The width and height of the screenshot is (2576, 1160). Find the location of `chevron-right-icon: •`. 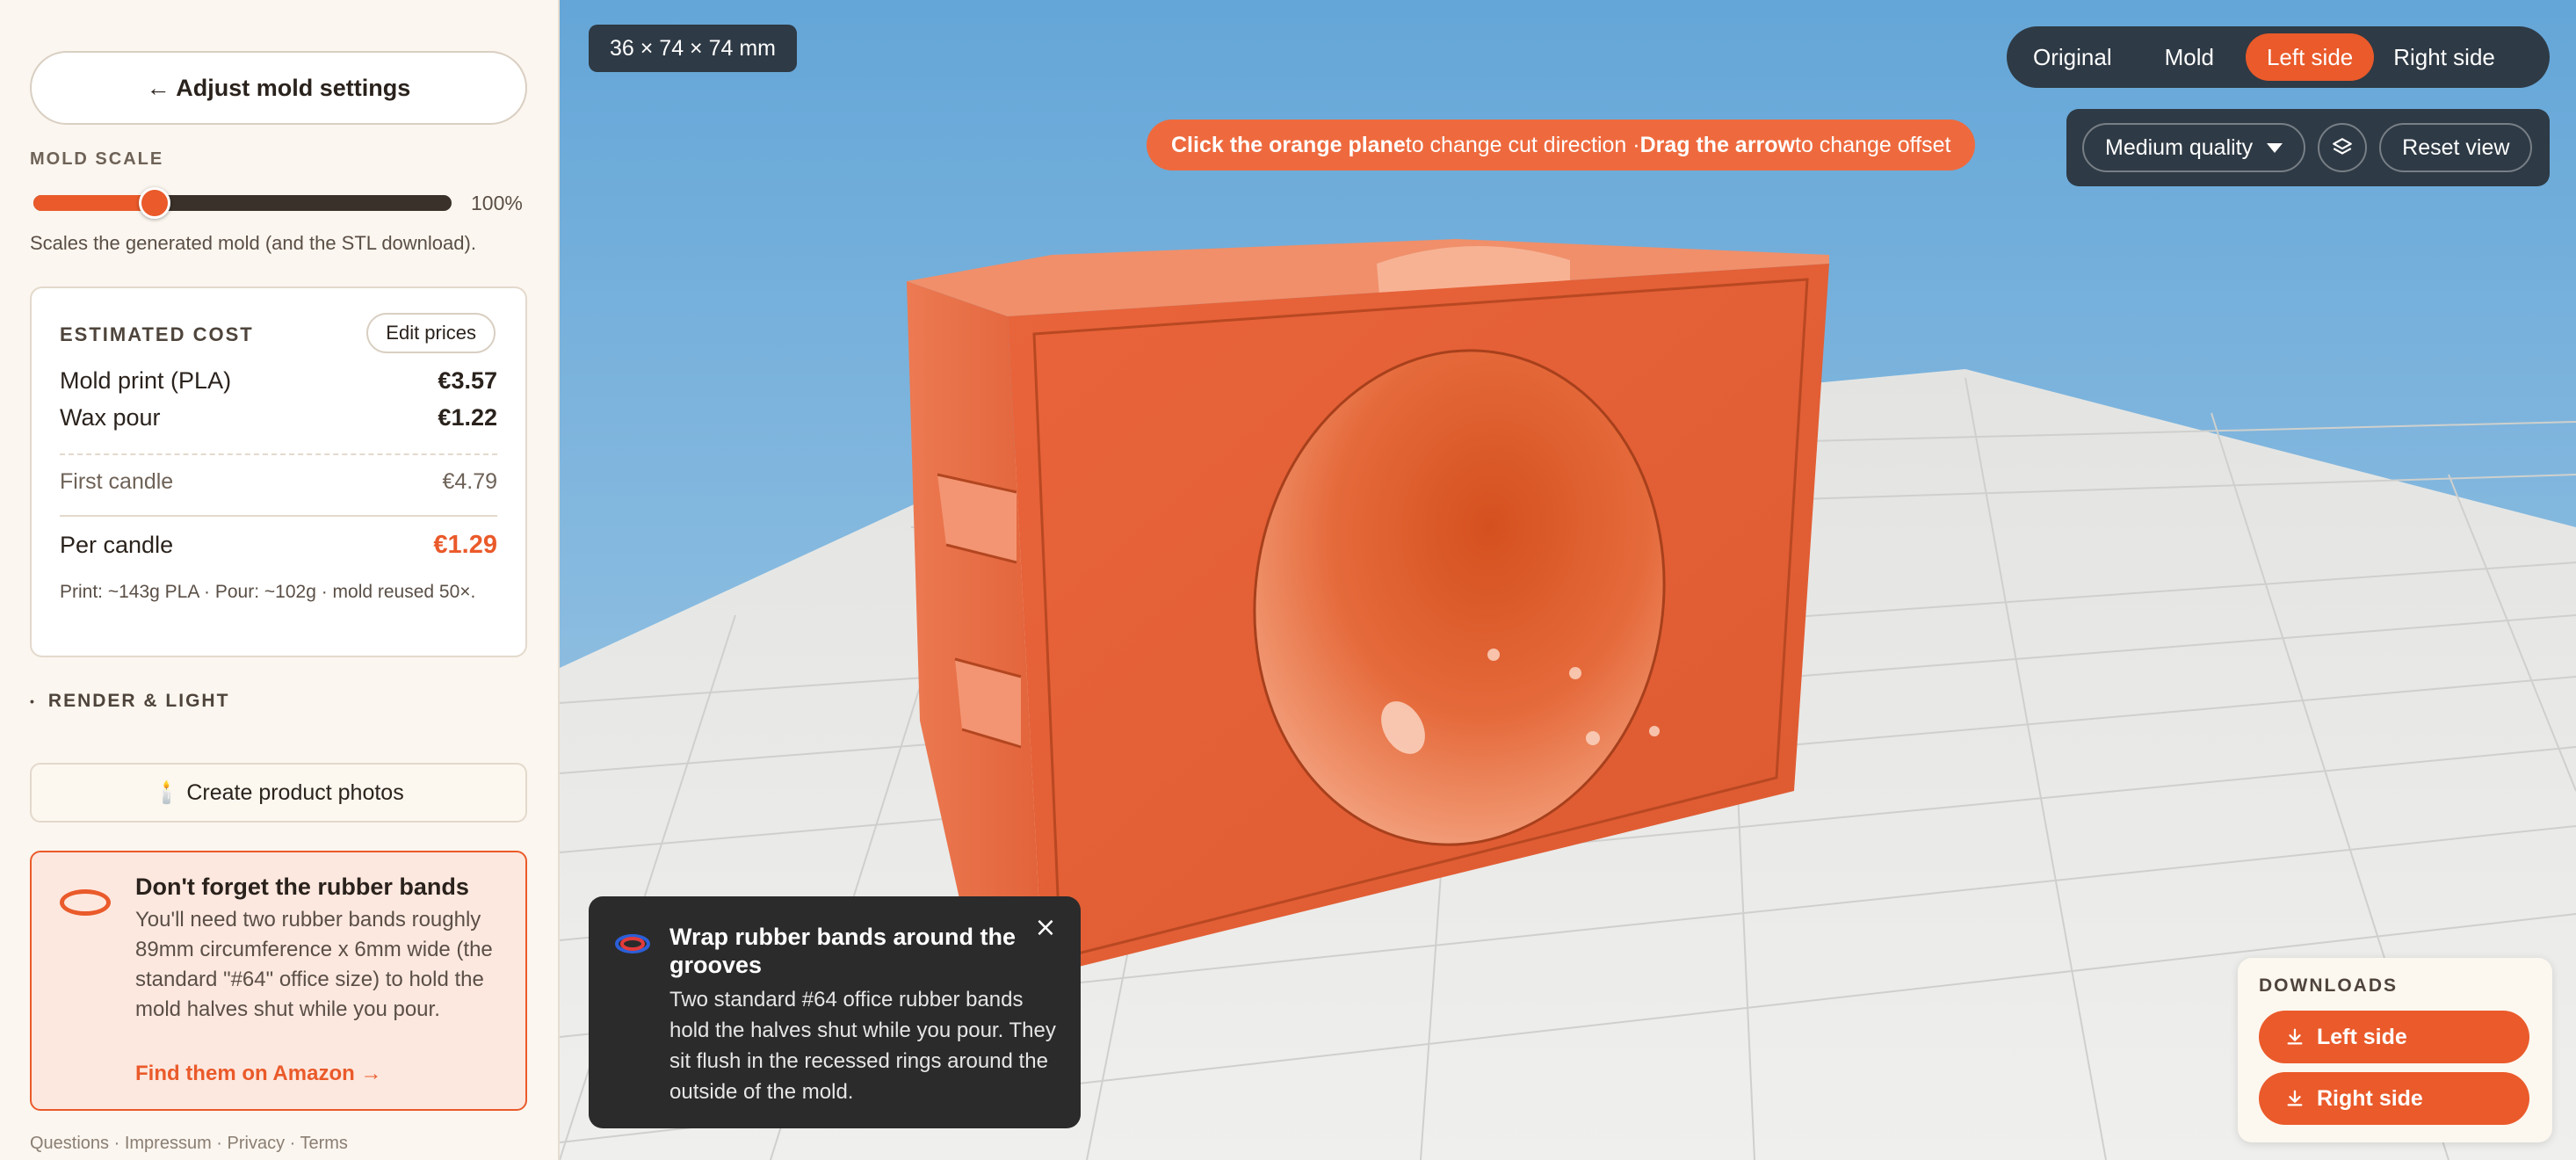

chevron-right-icon: • is located at coordinates (33, 701).